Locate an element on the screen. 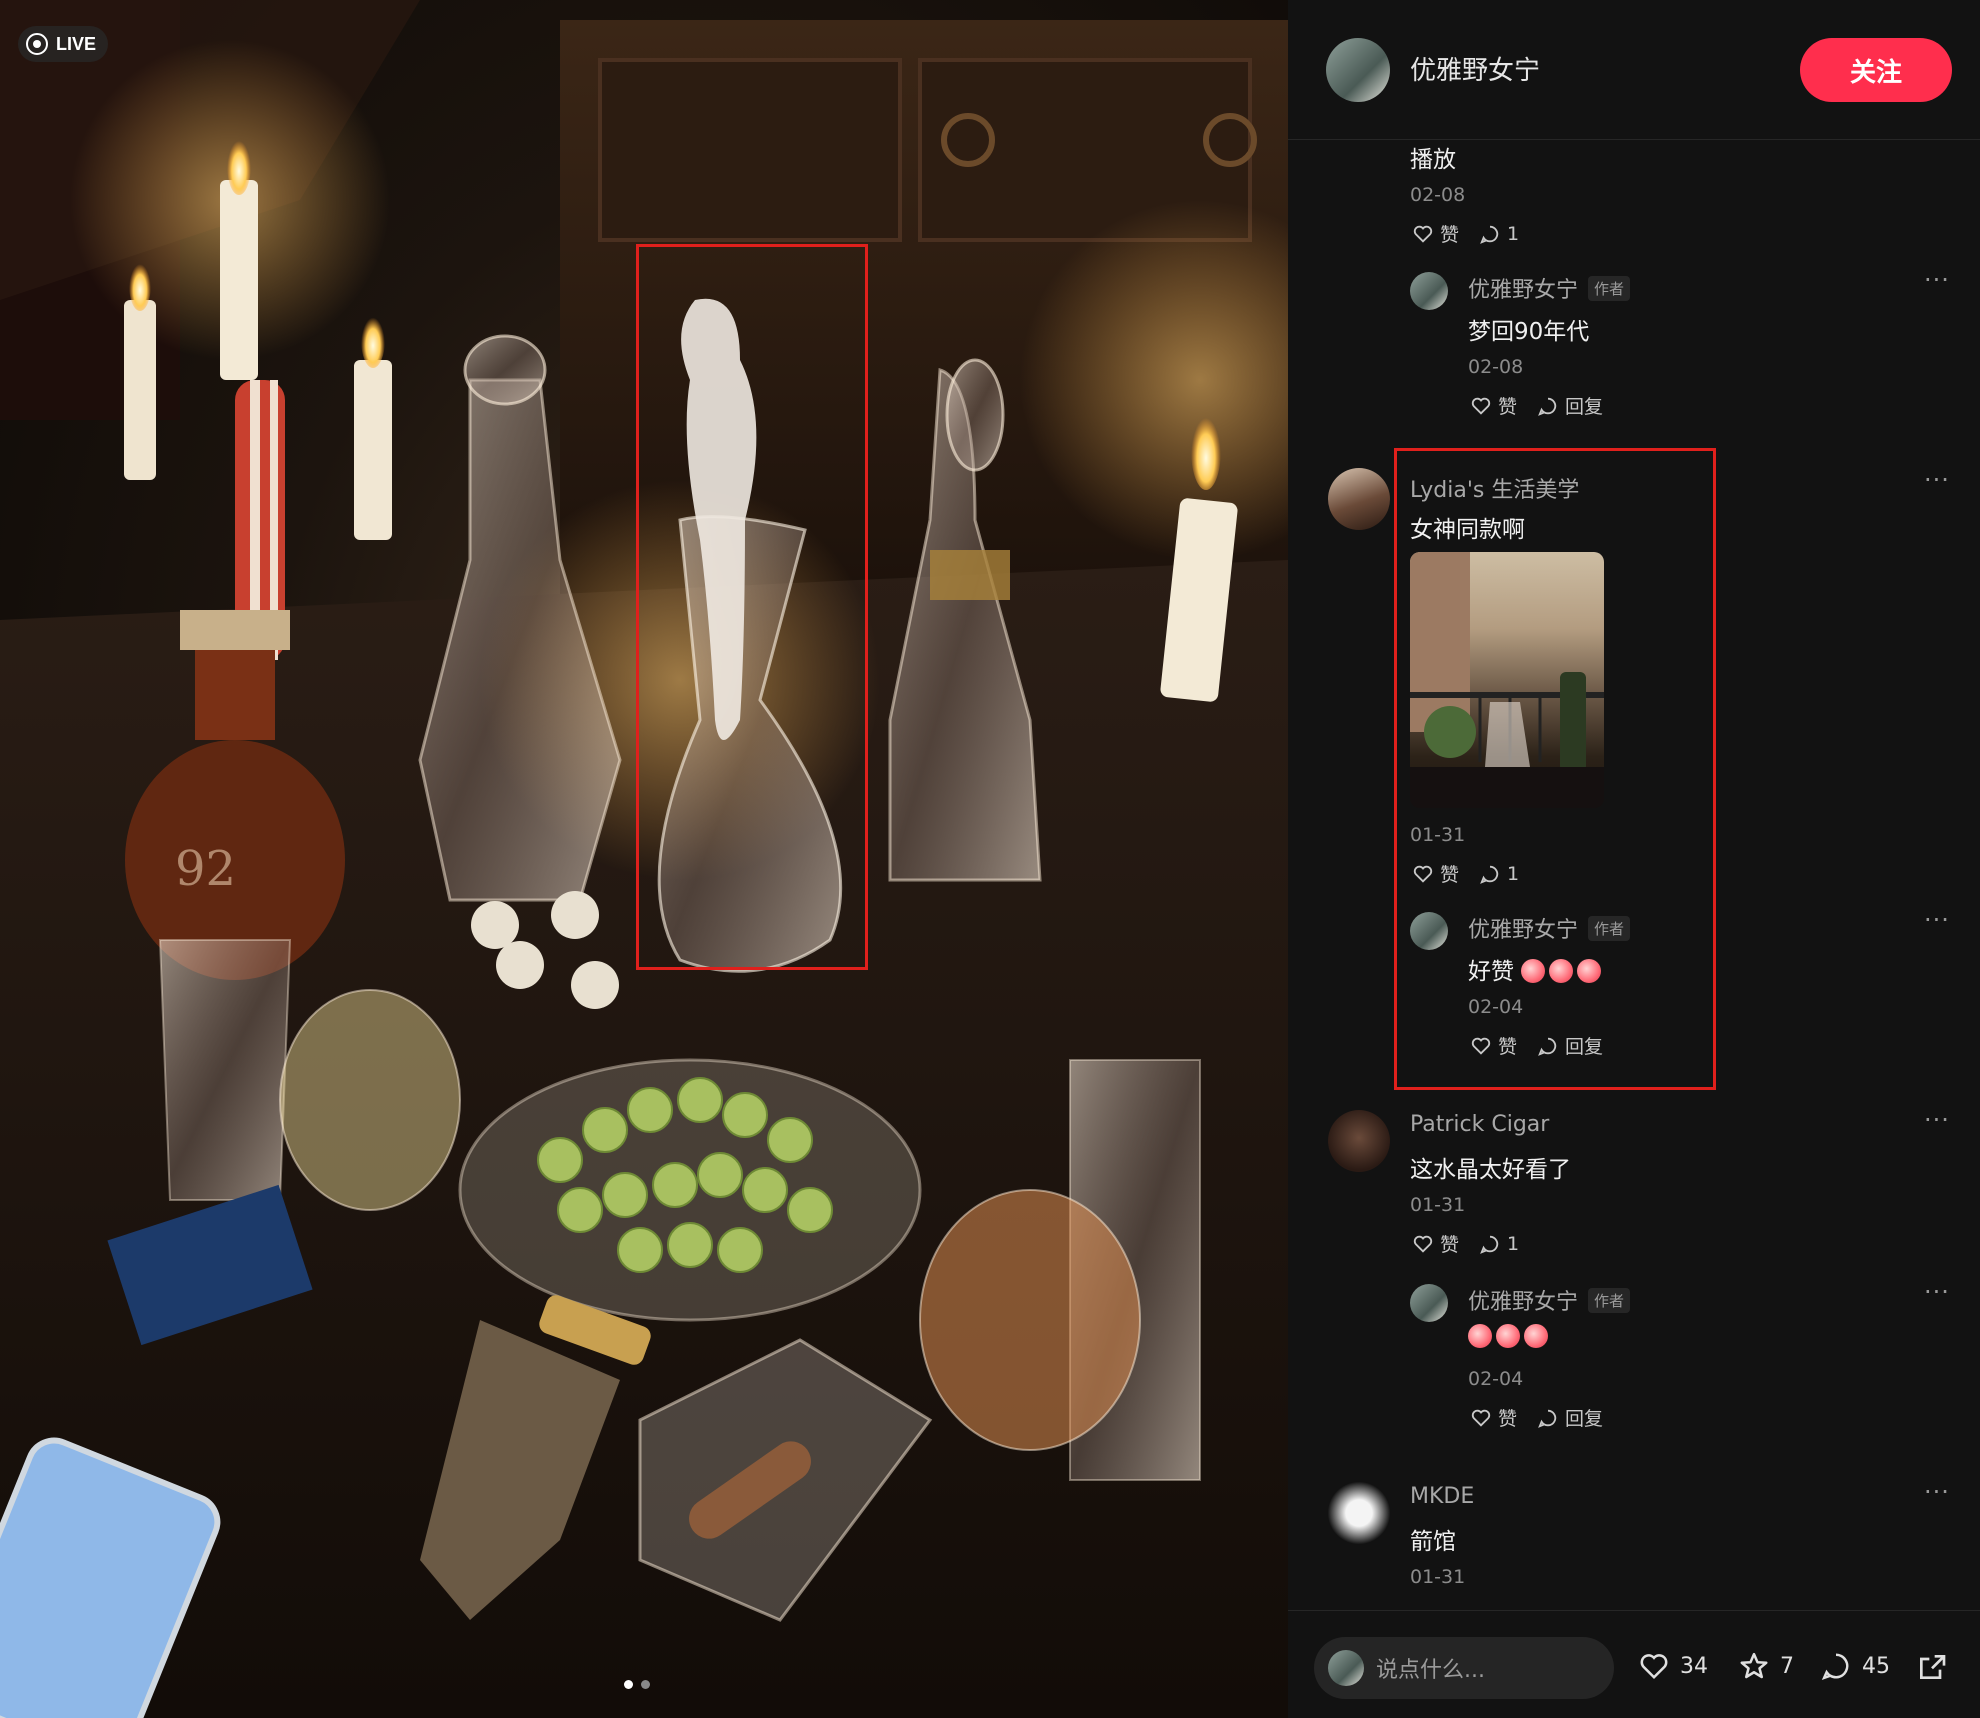 This screenshot has width=1980, height=1718. bottom-bar: 说点什么... 34 7 45 is located at coordinates (1634, 1664).